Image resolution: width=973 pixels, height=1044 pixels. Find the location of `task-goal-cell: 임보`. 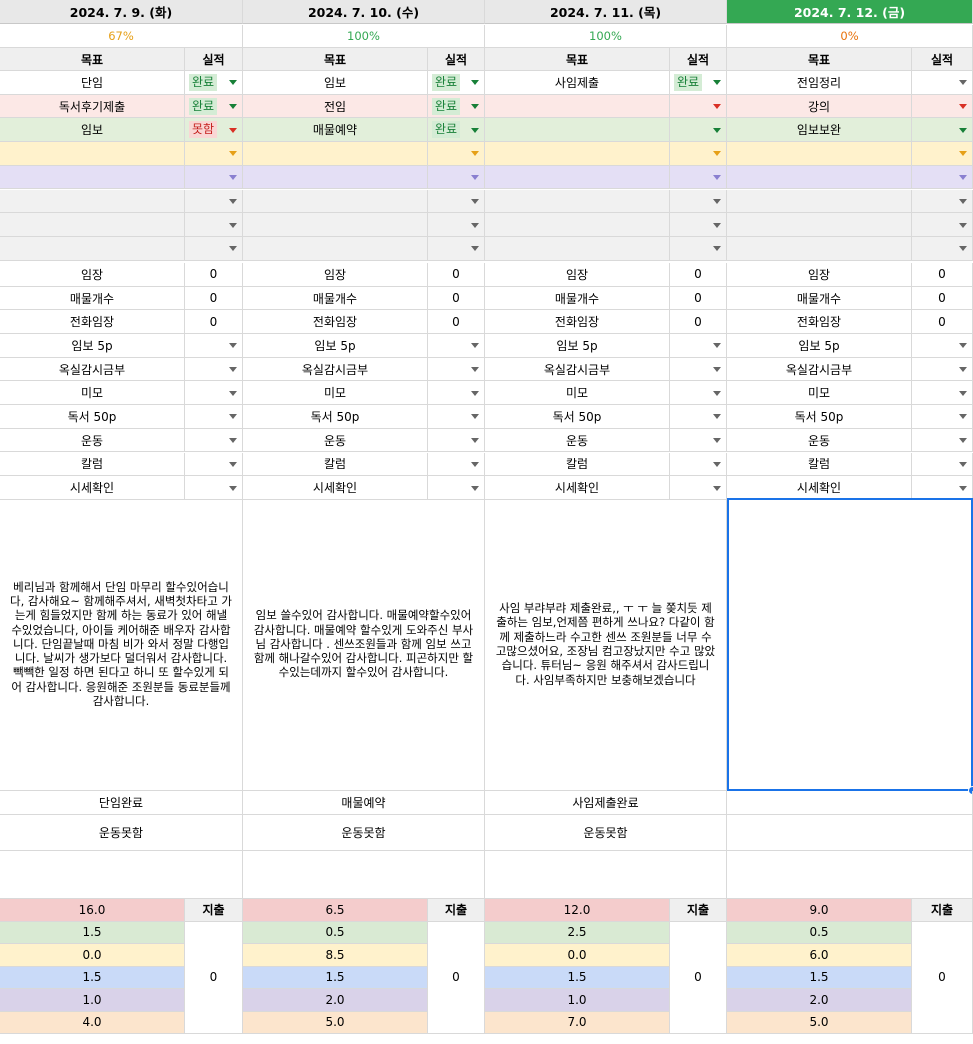

task-goal-cell: 임보 is located at coordinates (335, 83).